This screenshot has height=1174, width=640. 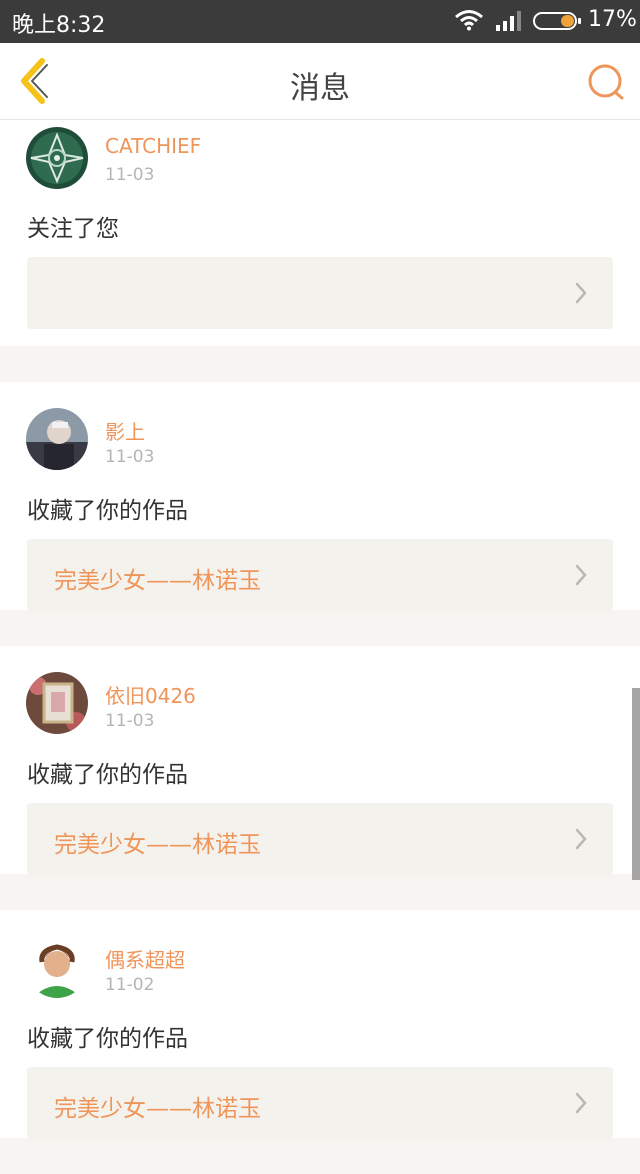 What do you see at coordinates (150, 694) in the screenshot?
I see `user-name: 依旧0426` at bounding box center [150, 694].